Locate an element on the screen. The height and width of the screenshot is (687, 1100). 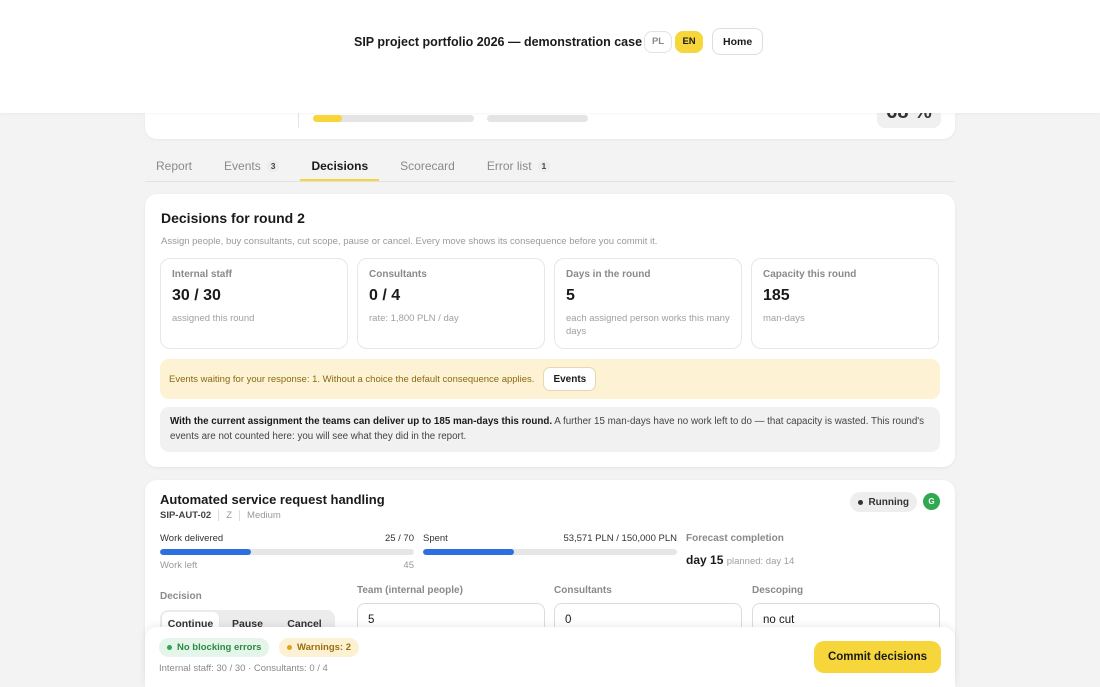
work-progress-bar is located at coordinates (287, 552).